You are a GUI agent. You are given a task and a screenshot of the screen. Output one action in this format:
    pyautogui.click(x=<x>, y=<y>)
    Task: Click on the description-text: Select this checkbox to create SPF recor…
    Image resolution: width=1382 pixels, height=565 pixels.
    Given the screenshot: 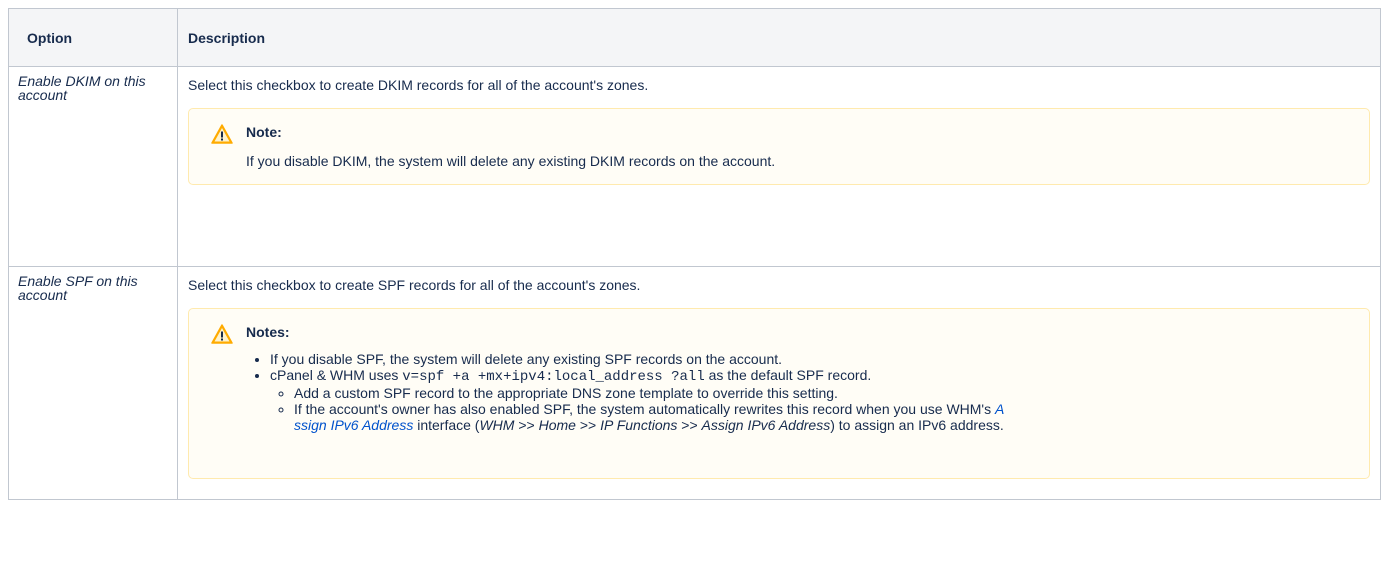 What is the action you would take?
    pyautogui.click(x=414, y=285)
    